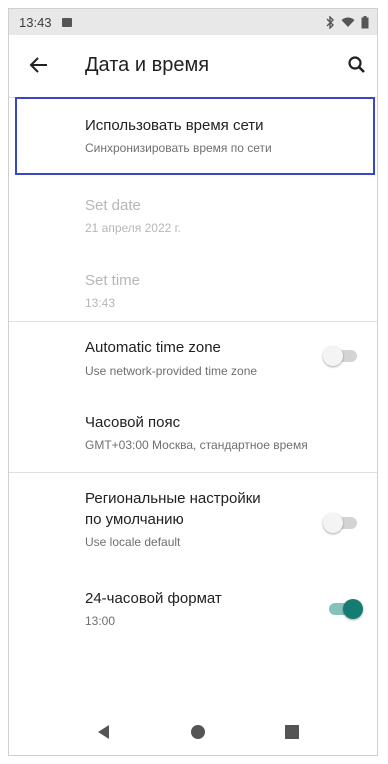 This screenshot has height=764, width=388. I want to click on format-24h-toggle, so click(345, 609).